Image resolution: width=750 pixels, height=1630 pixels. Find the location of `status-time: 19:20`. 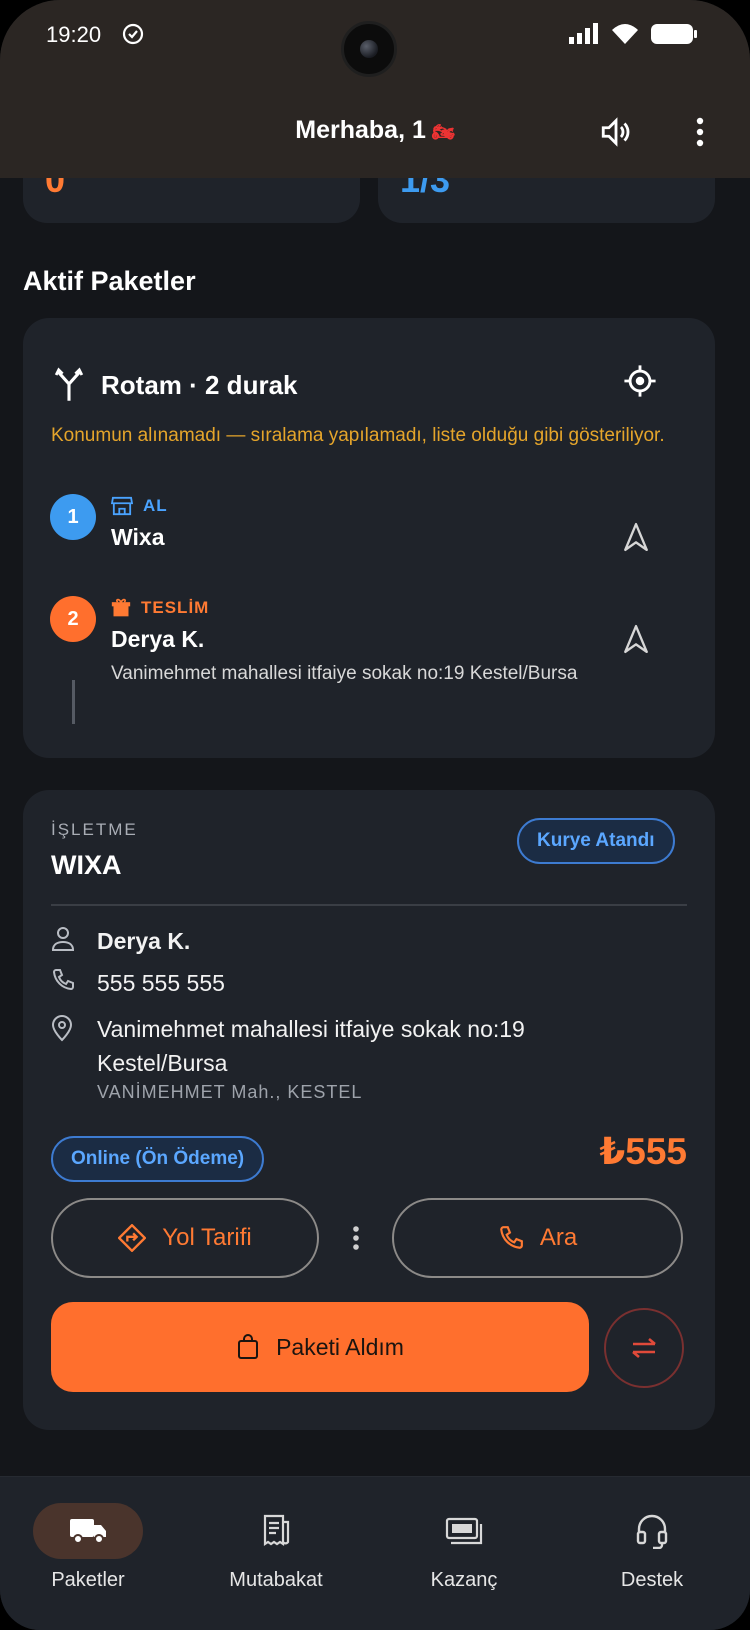

status-time: 19:20 is located at coordinates (74, 34).